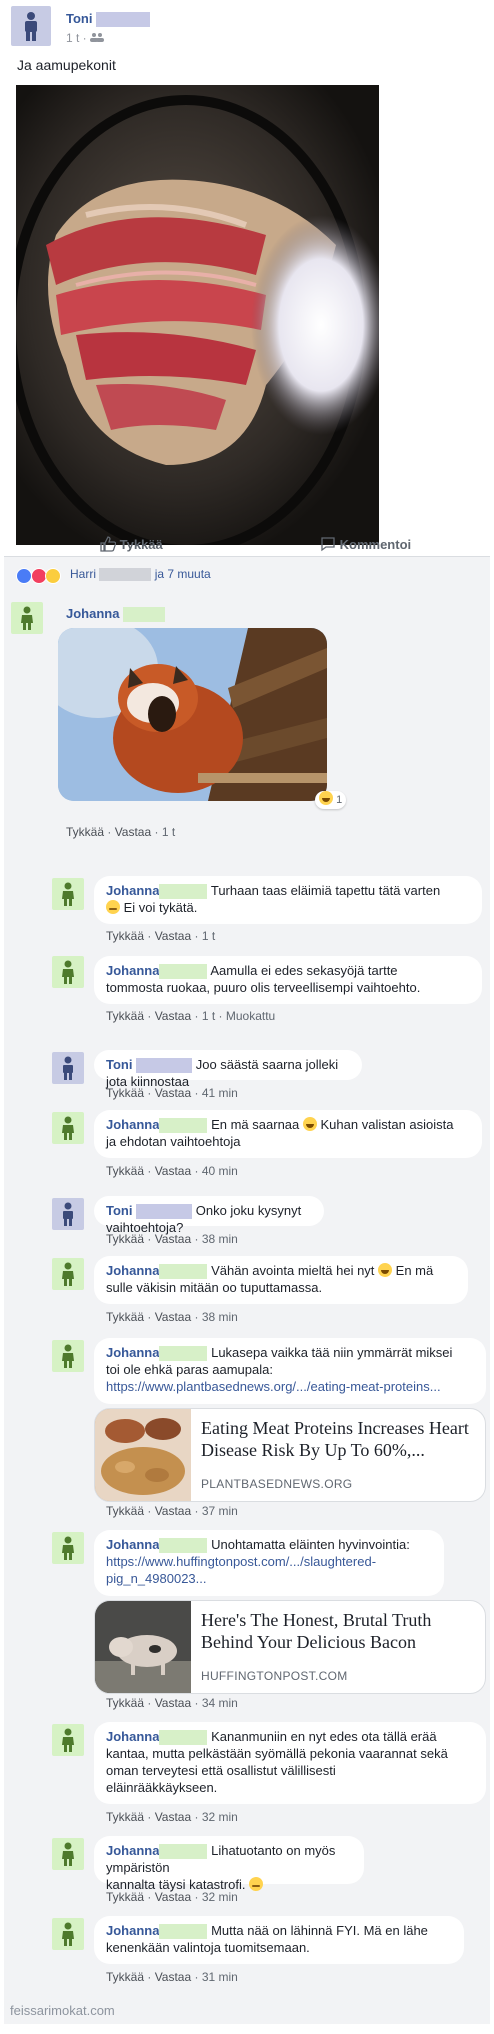  I want to click on sad-emoji-icon, so click(113, 907).